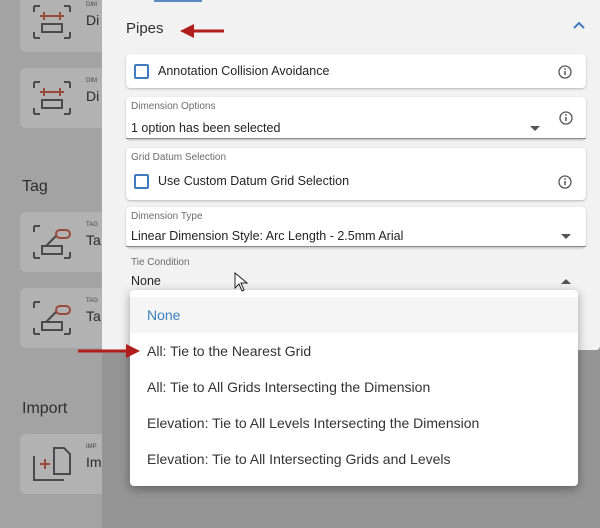  I want to click on custom-datum-grid-label: Use Custom Datum Grid Selection, so click(254, 181).